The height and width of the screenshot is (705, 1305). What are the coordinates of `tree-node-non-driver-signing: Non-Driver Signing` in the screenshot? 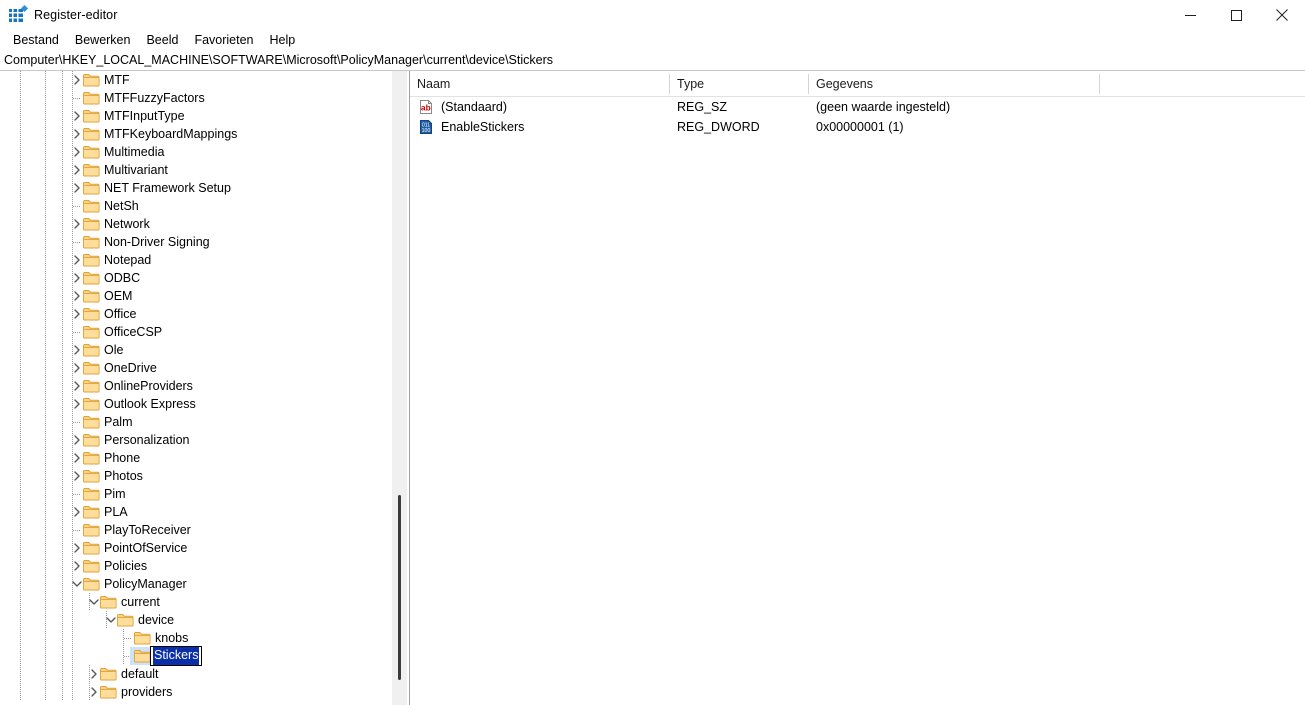 It's located at (195, 242).